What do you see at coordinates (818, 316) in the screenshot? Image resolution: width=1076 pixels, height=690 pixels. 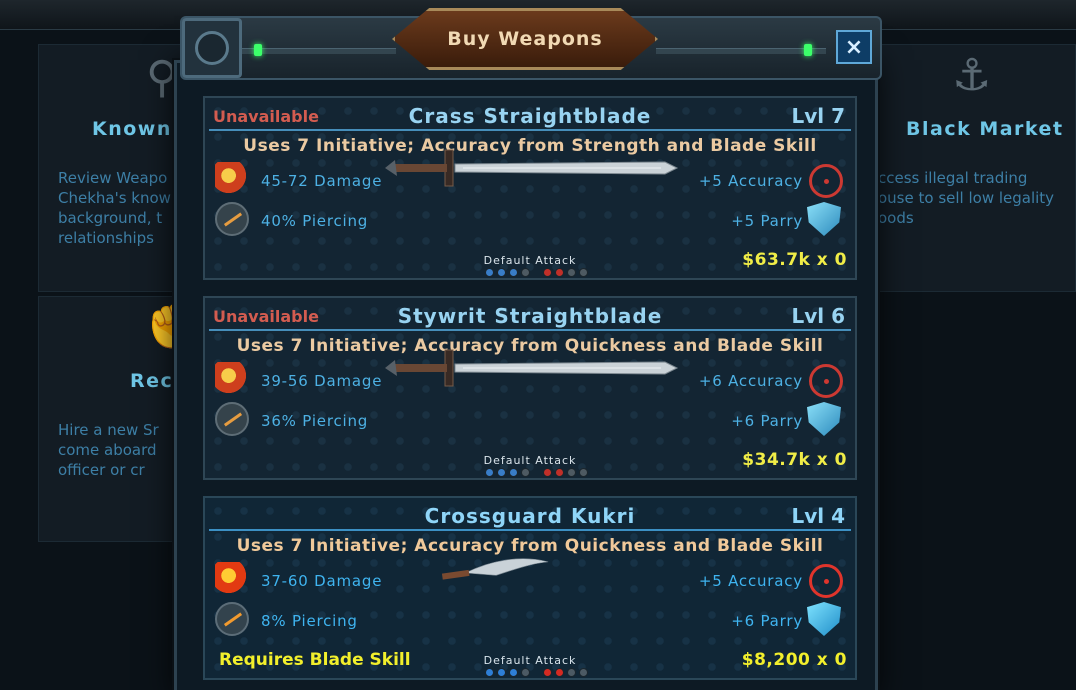 I see `weapon-level: Lvl 6` at bounding box center [818, 316].